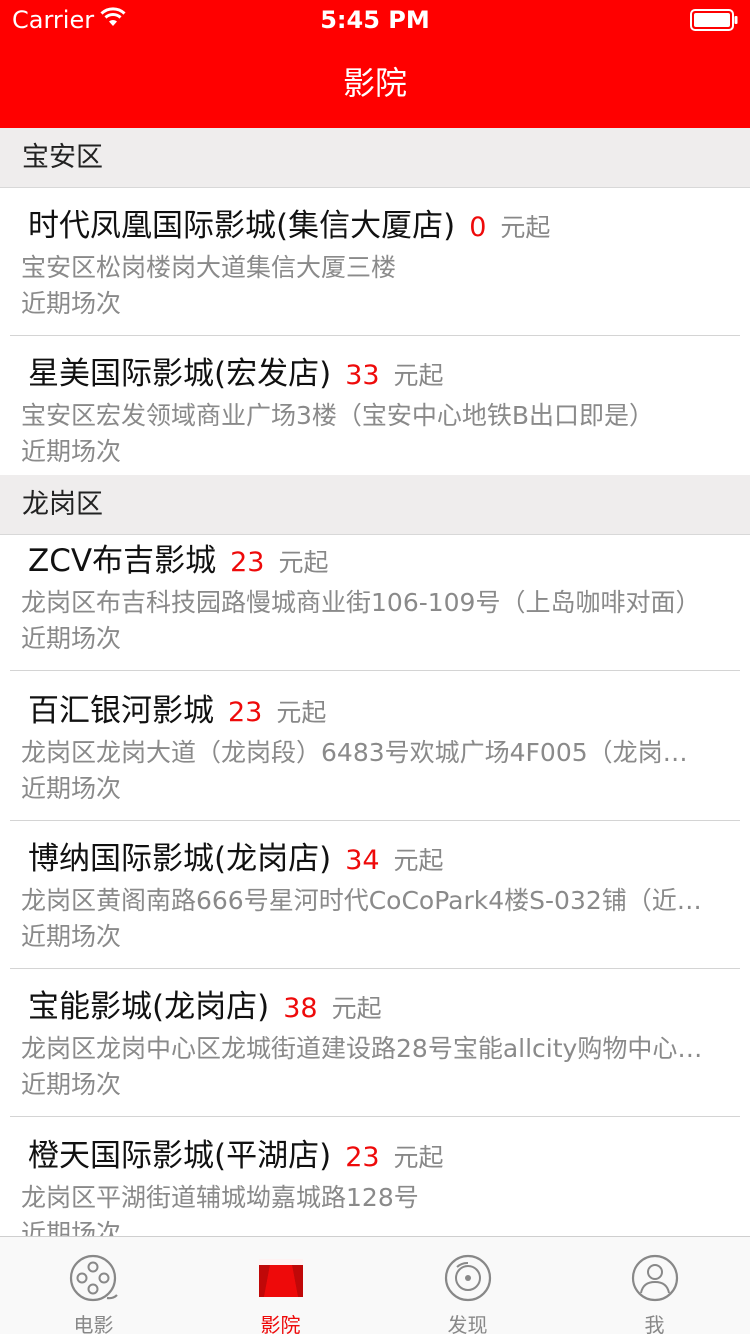 This screenshot has width=750, height=1338. I want to click on cinema-name: 橙天国际影城(平湖店), so click(180, 1156).